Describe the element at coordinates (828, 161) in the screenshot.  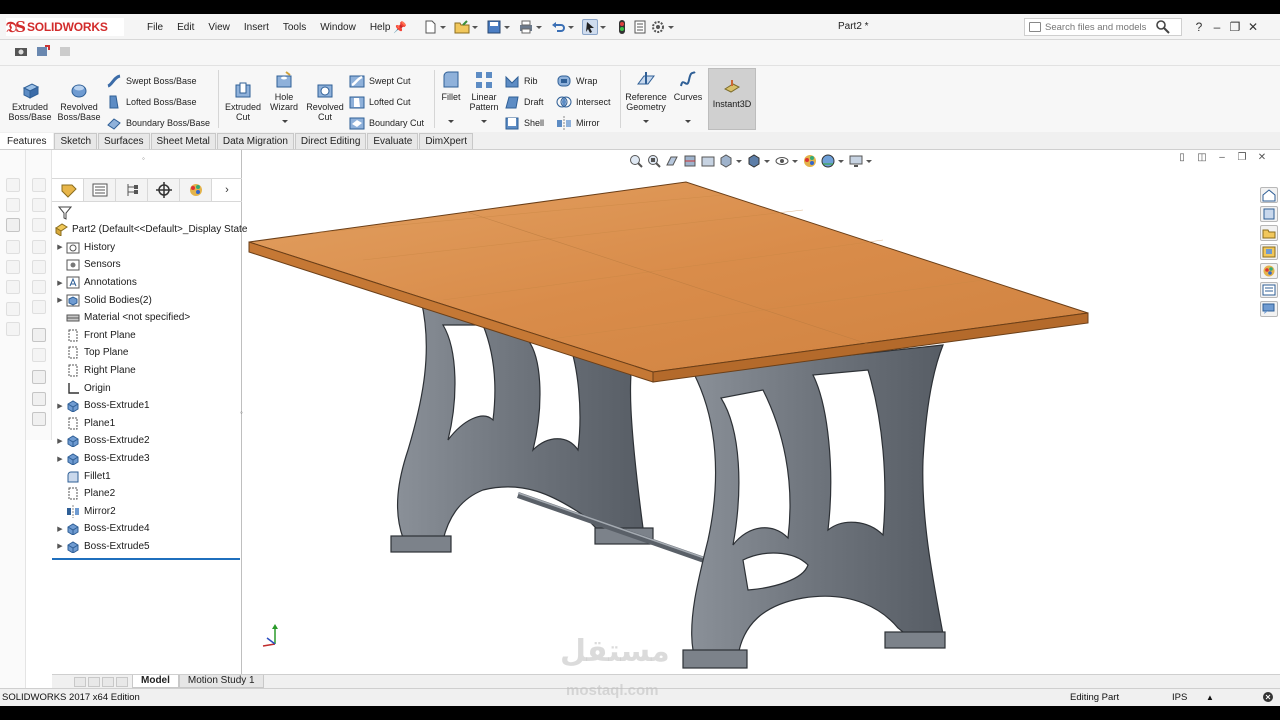
I see `apply-scene-icon` at that location.